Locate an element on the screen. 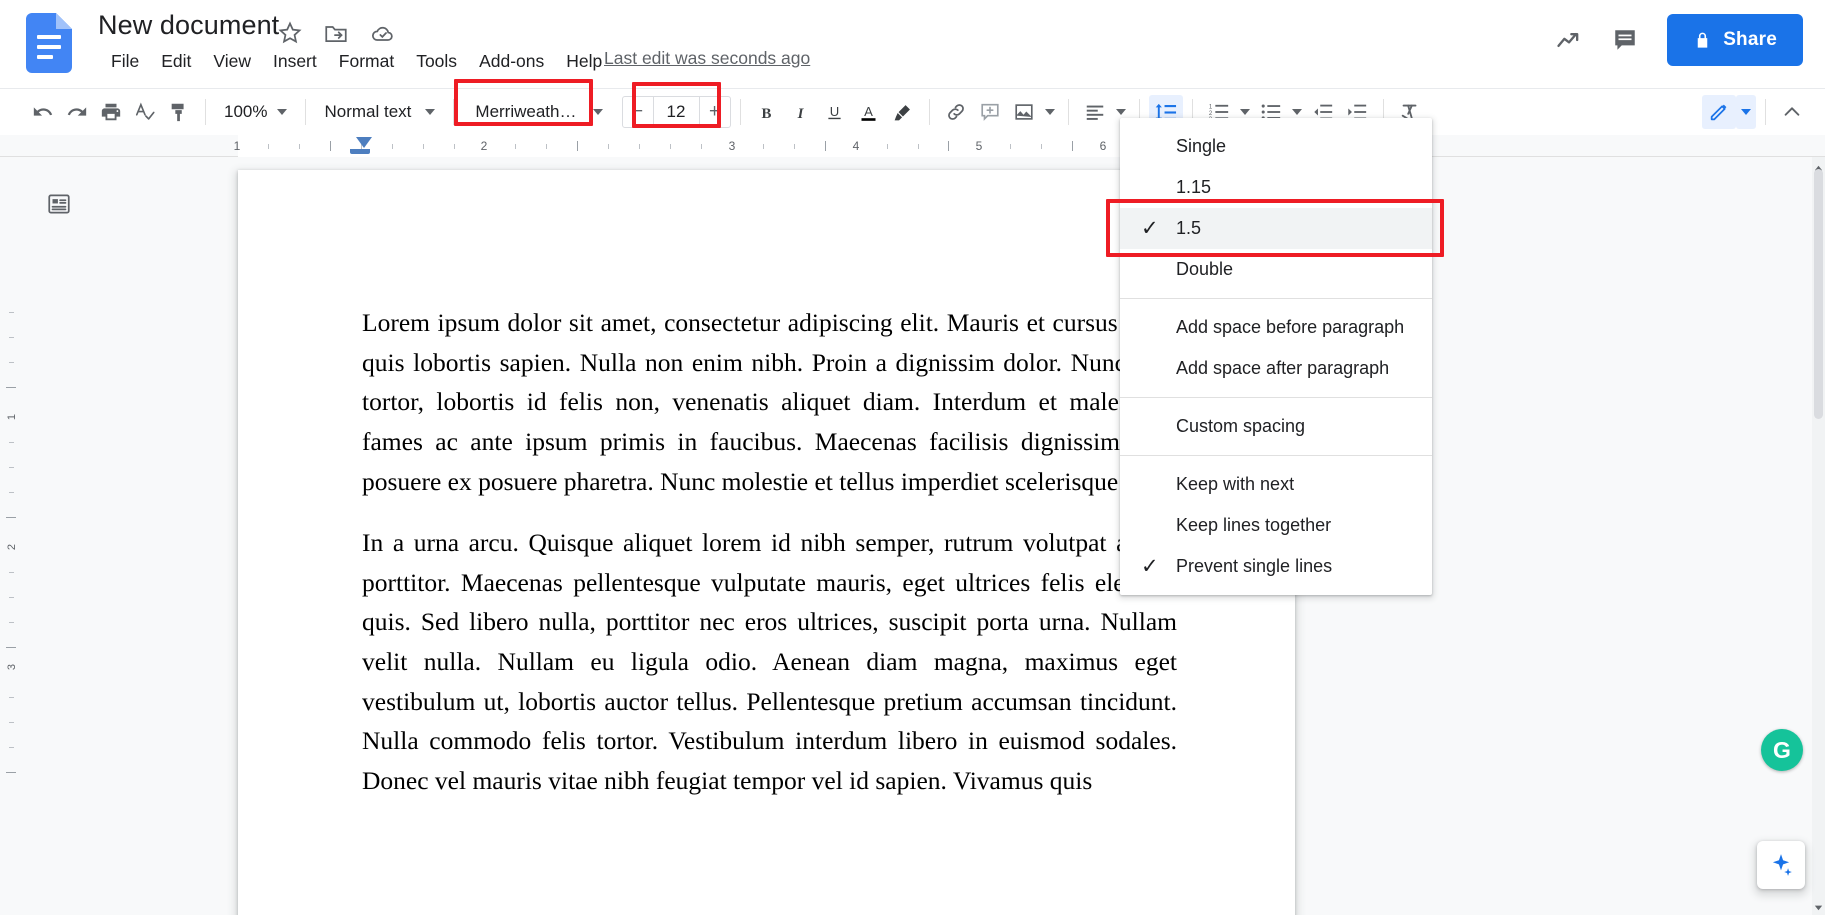 Image resolution: width=1825 pixels, height=915 pixels. svg-text: A is located at coordinates (868, 111).